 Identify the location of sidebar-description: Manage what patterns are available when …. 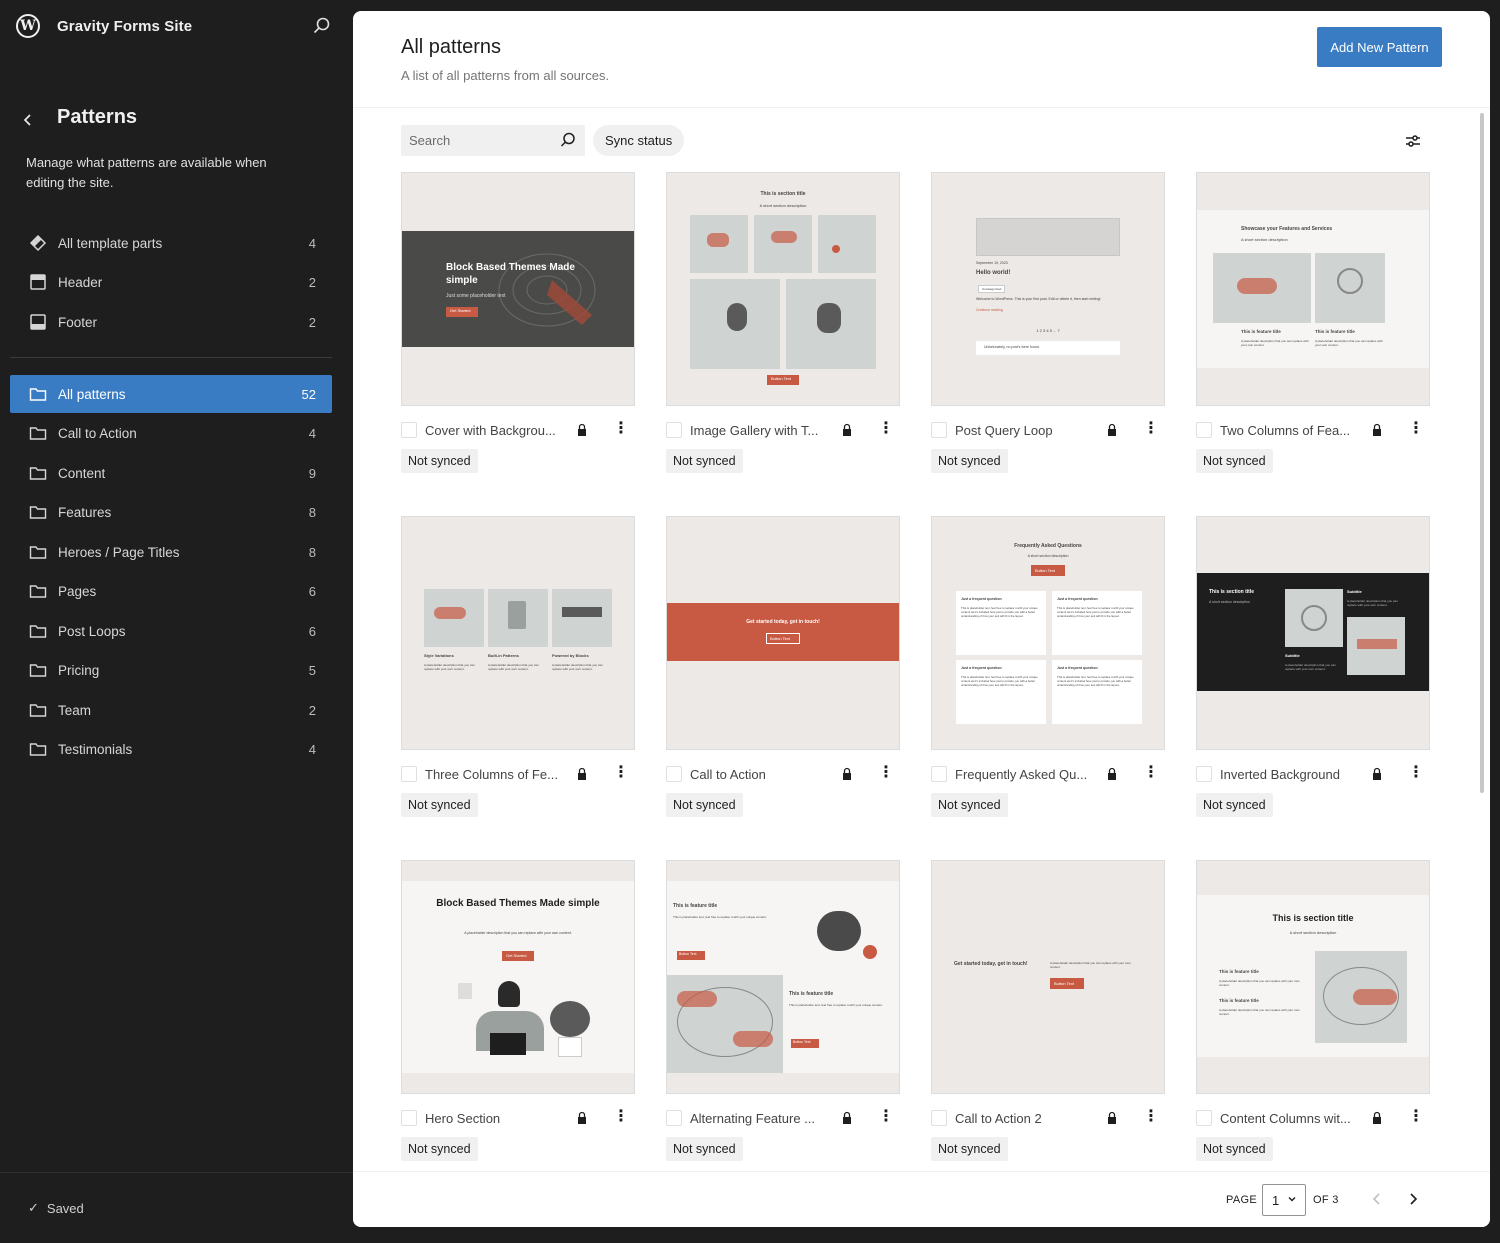
(146, 172).